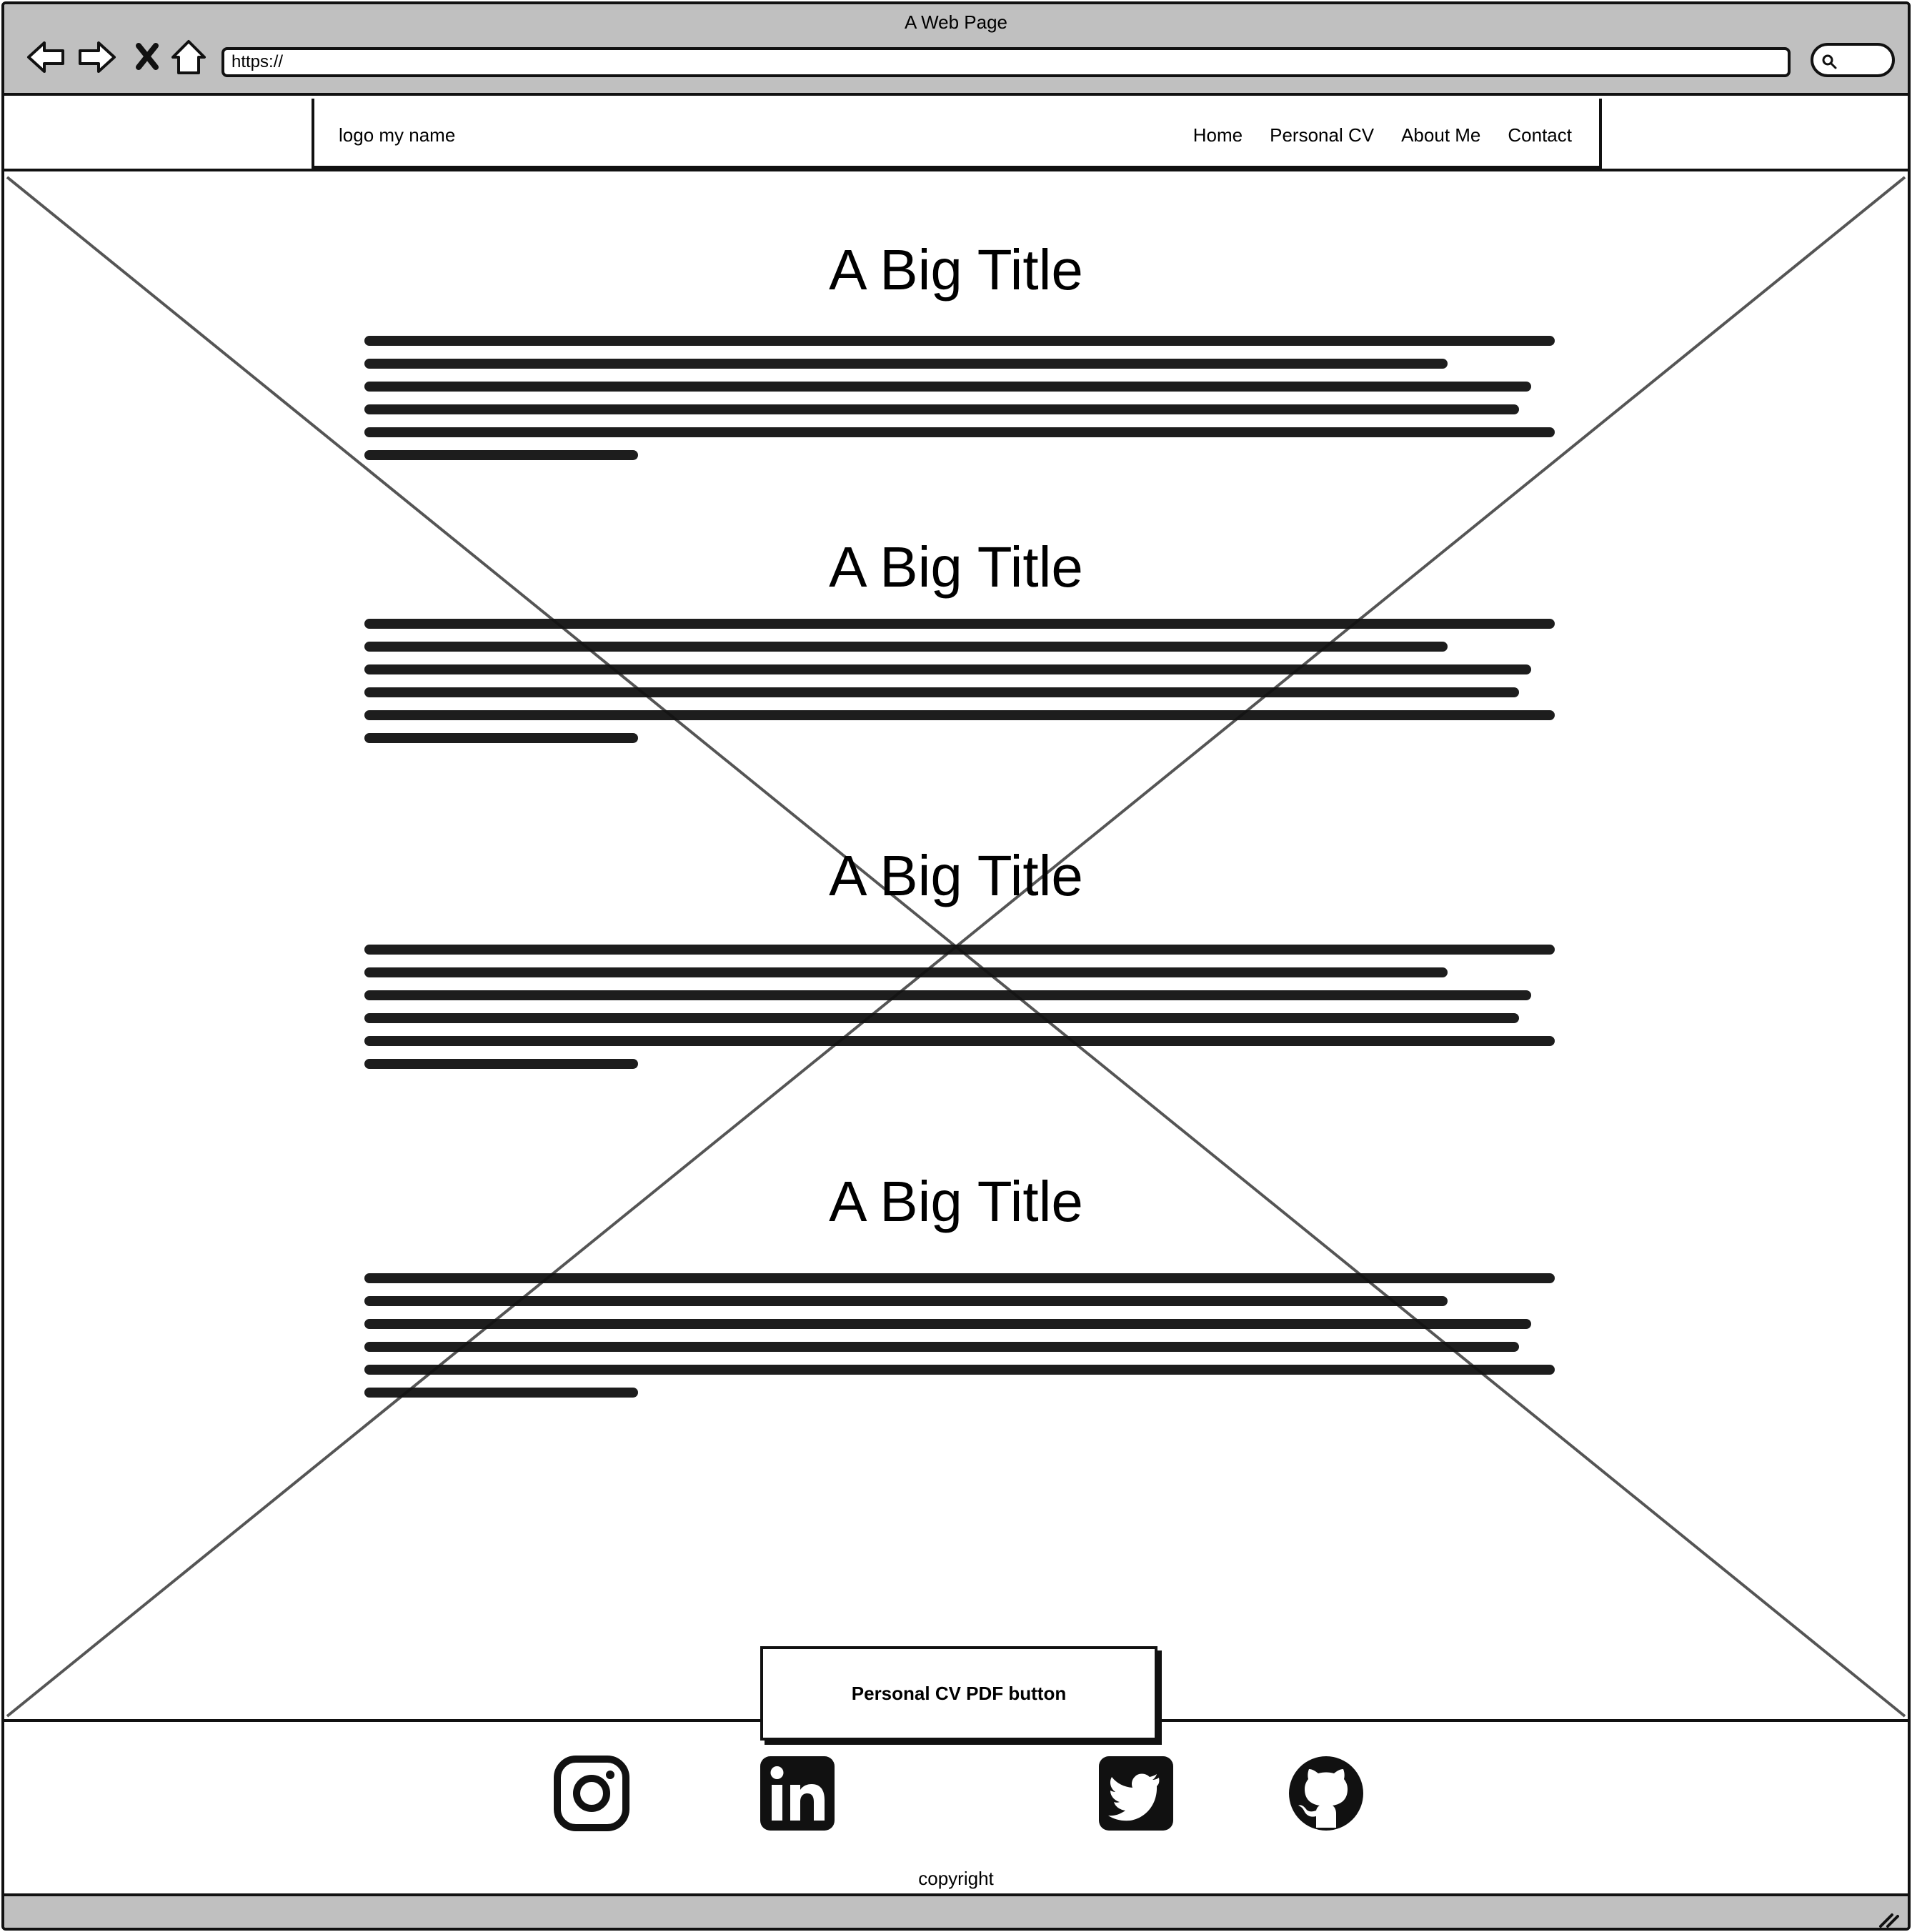 This screenshot has width=1912, height=1932. I want to click on forward-arrow-icon, so click(98, 57).